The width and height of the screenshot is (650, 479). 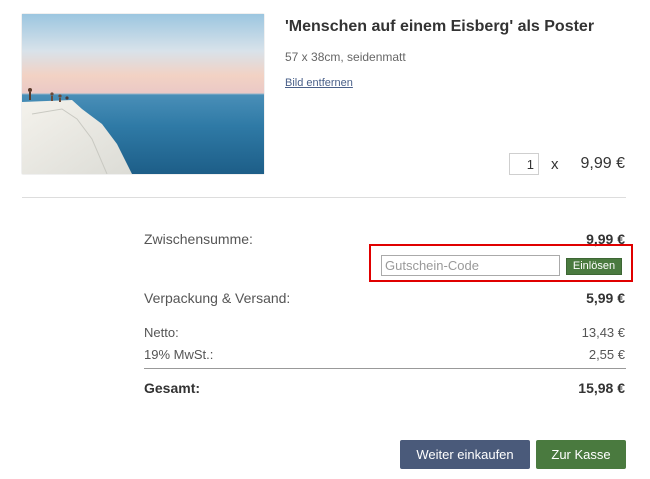 What do you see at coordinates (465, 454) in the screenshot?
I see `continue-shopping-button: Weiter einkaufen` at bounding box center [465, 454].